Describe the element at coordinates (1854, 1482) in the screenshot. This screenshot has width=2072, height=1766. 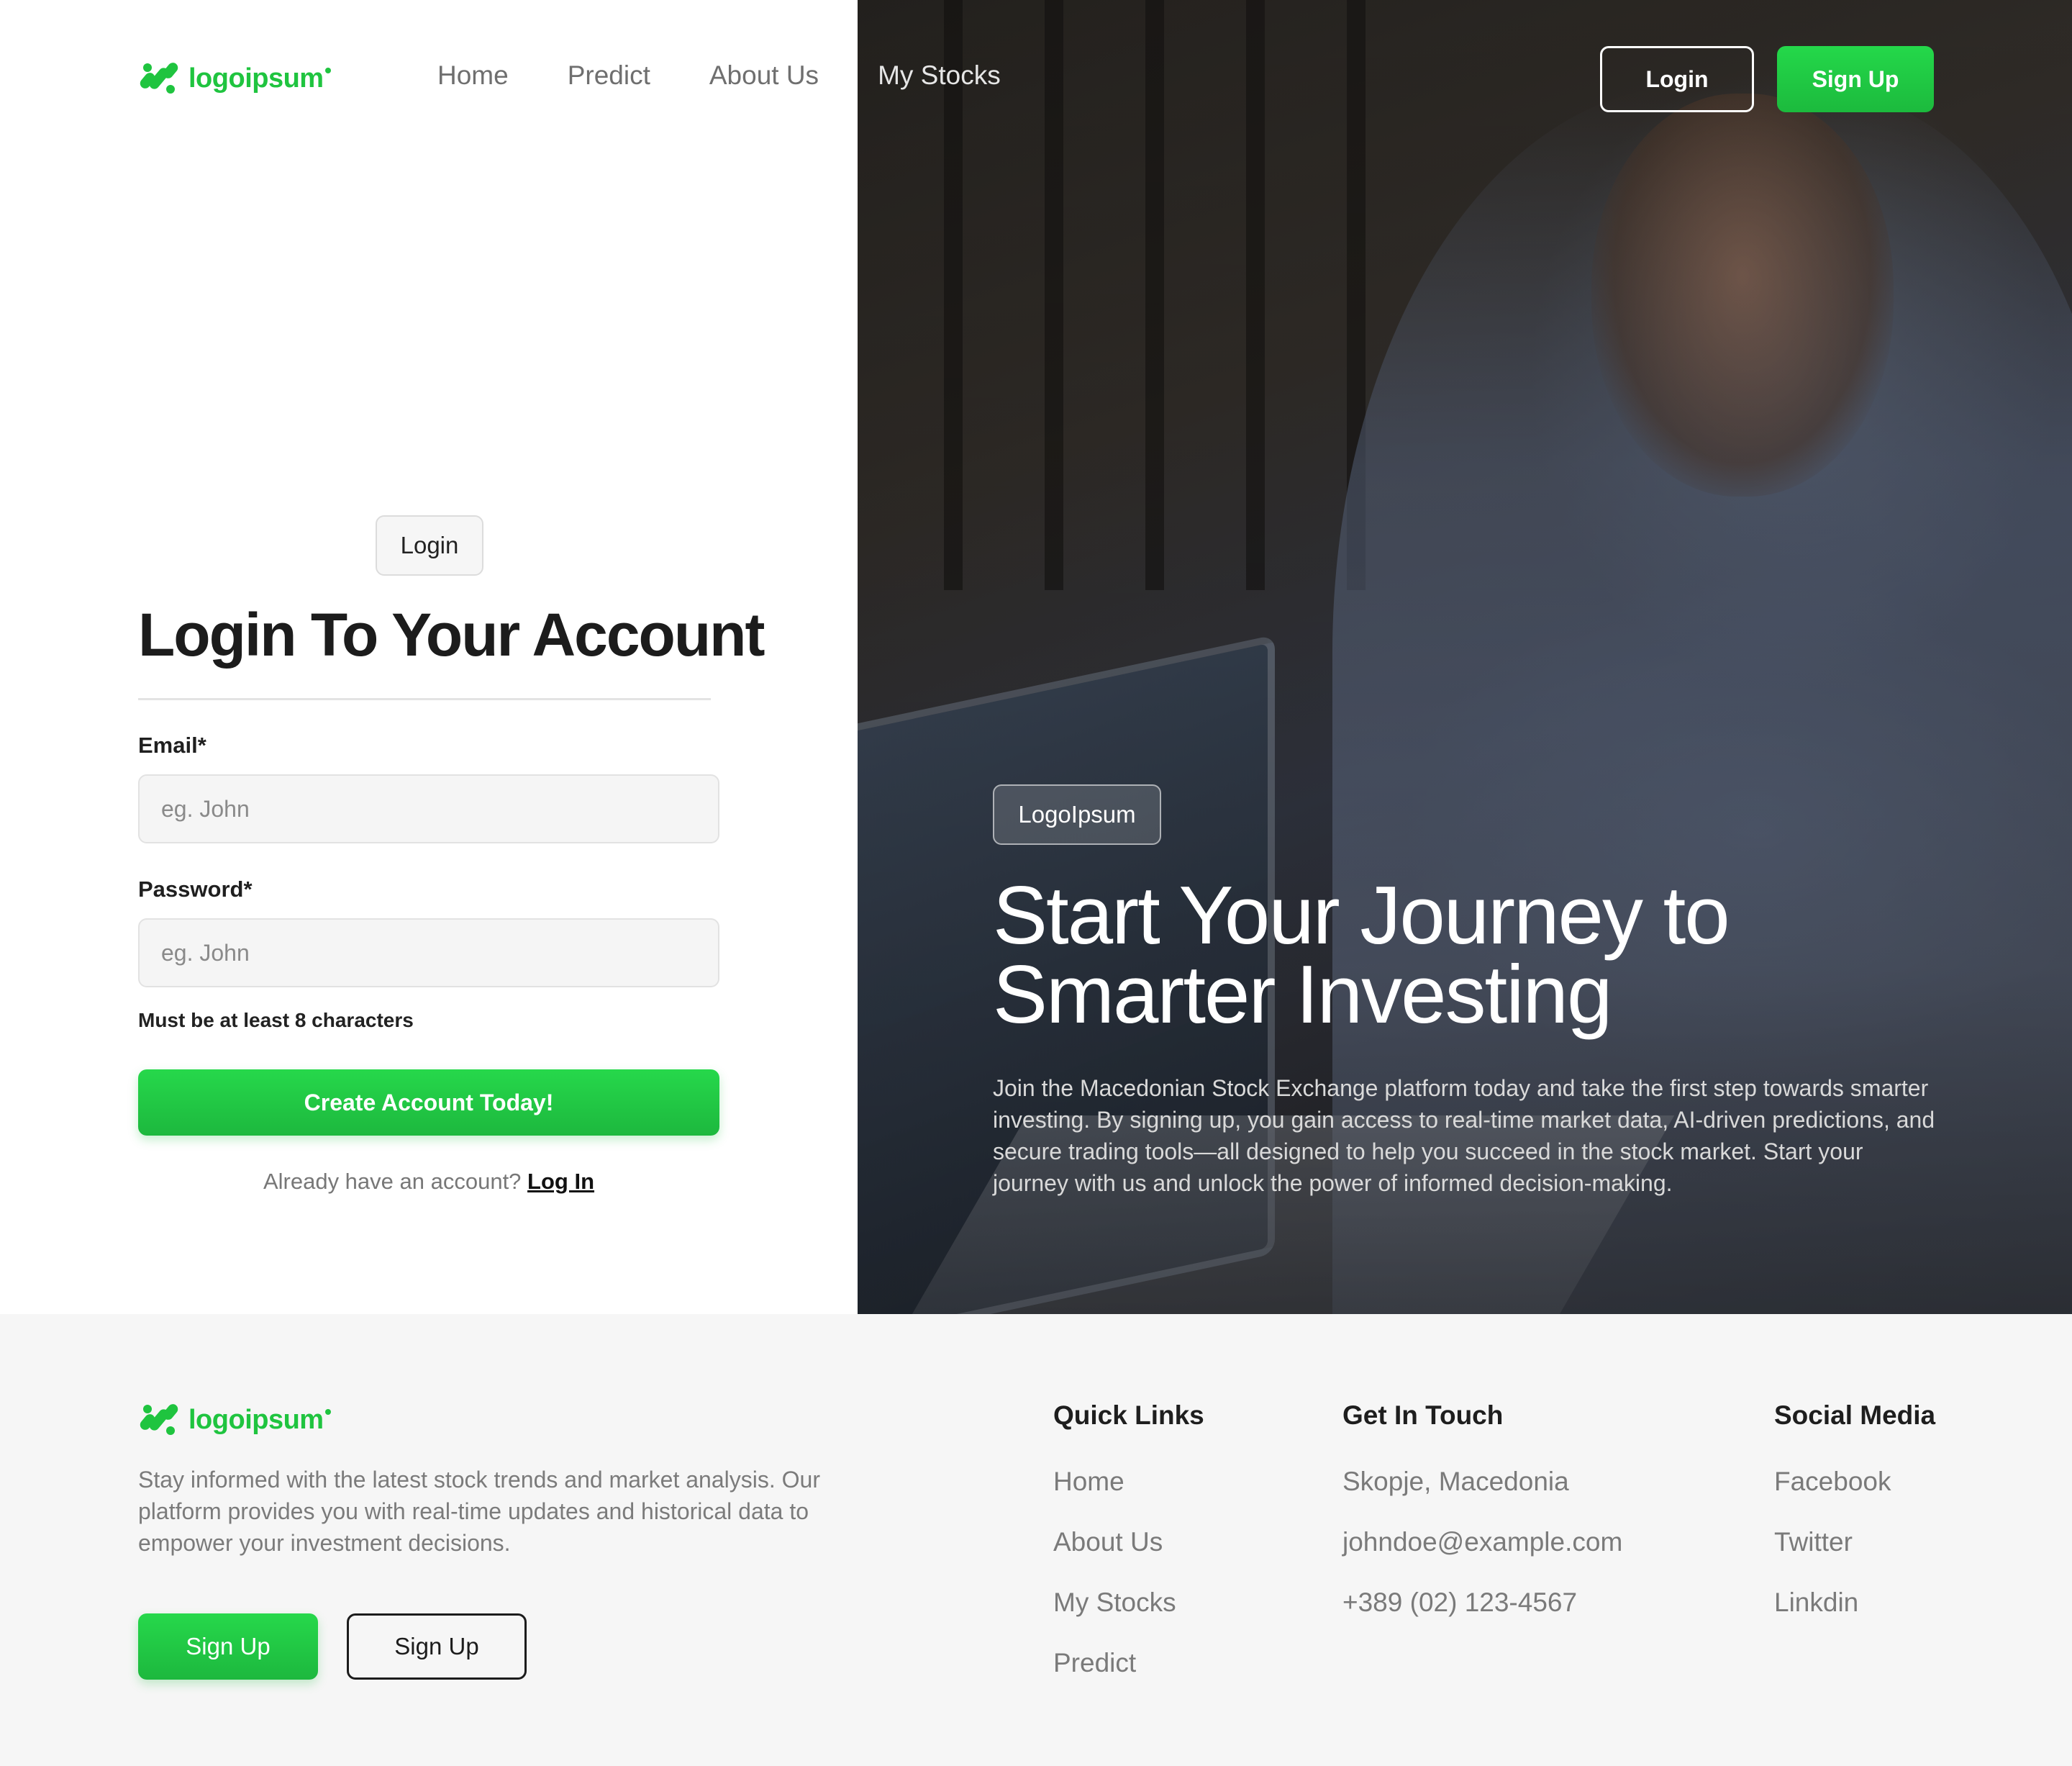
I see `social-link-facebook: Facebook` at that location.